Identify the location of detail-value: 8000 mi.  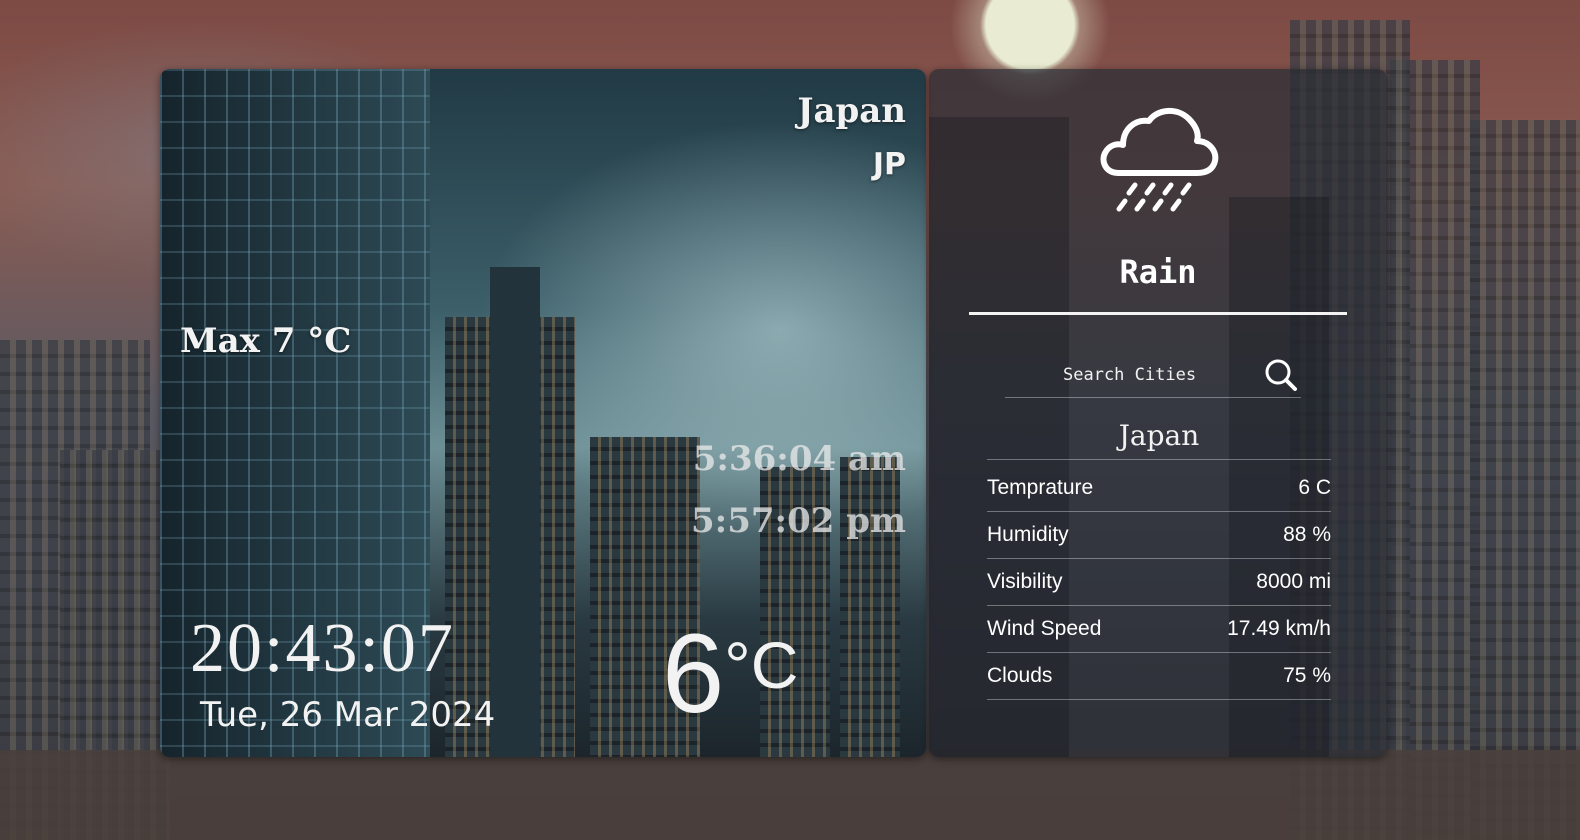
(1293, 581).